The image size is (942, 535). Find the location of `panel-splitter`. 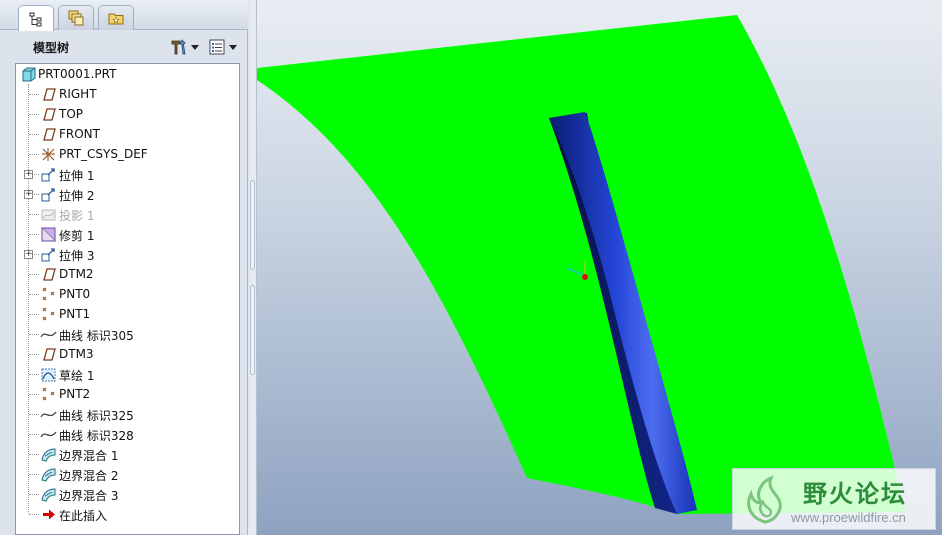

panel-splitter is located at coordinates (253, 267).